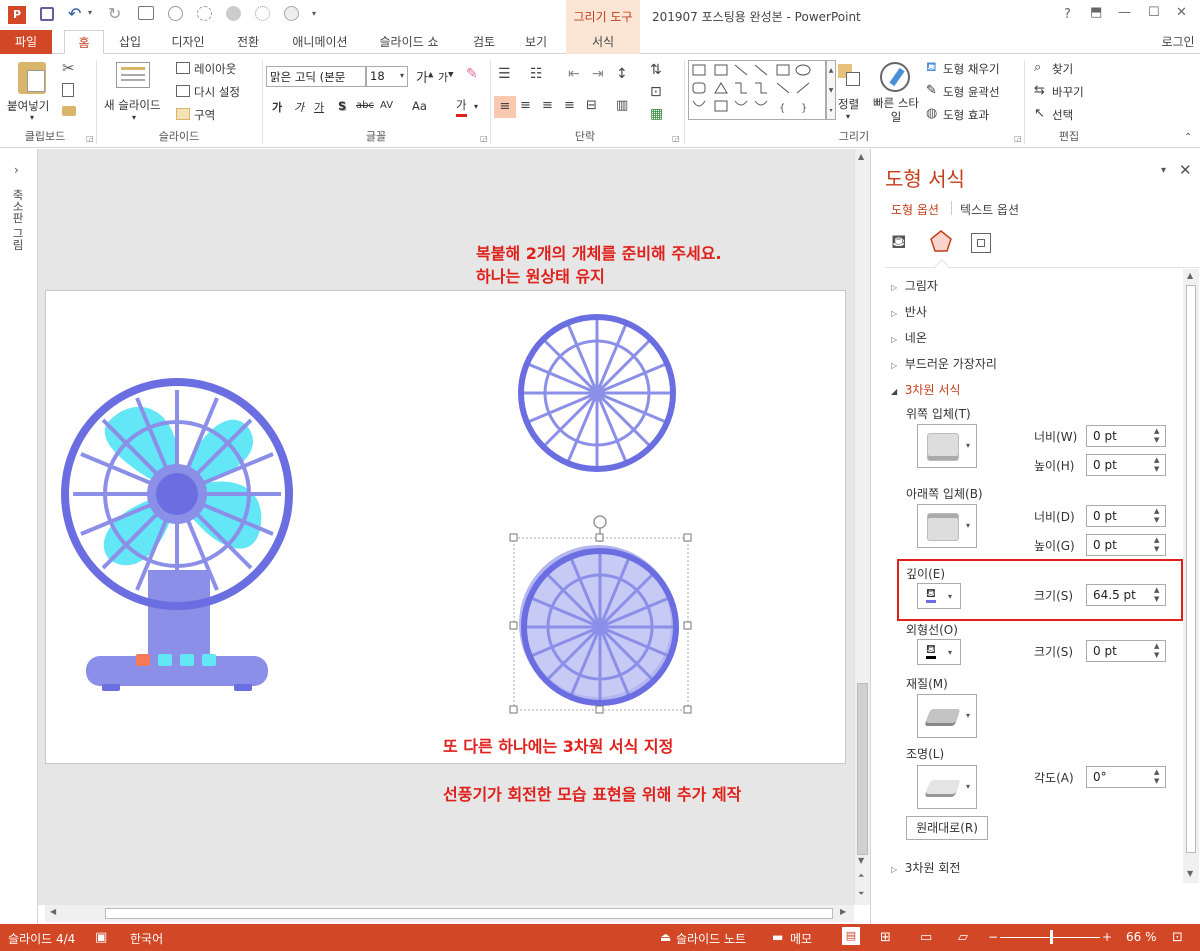 Image resolution: width=1200 pixels, height=951 pixels. Describe the element at coordinates (993, 937) in the screenshot. I see `zoom-out-icon: −` at that location.